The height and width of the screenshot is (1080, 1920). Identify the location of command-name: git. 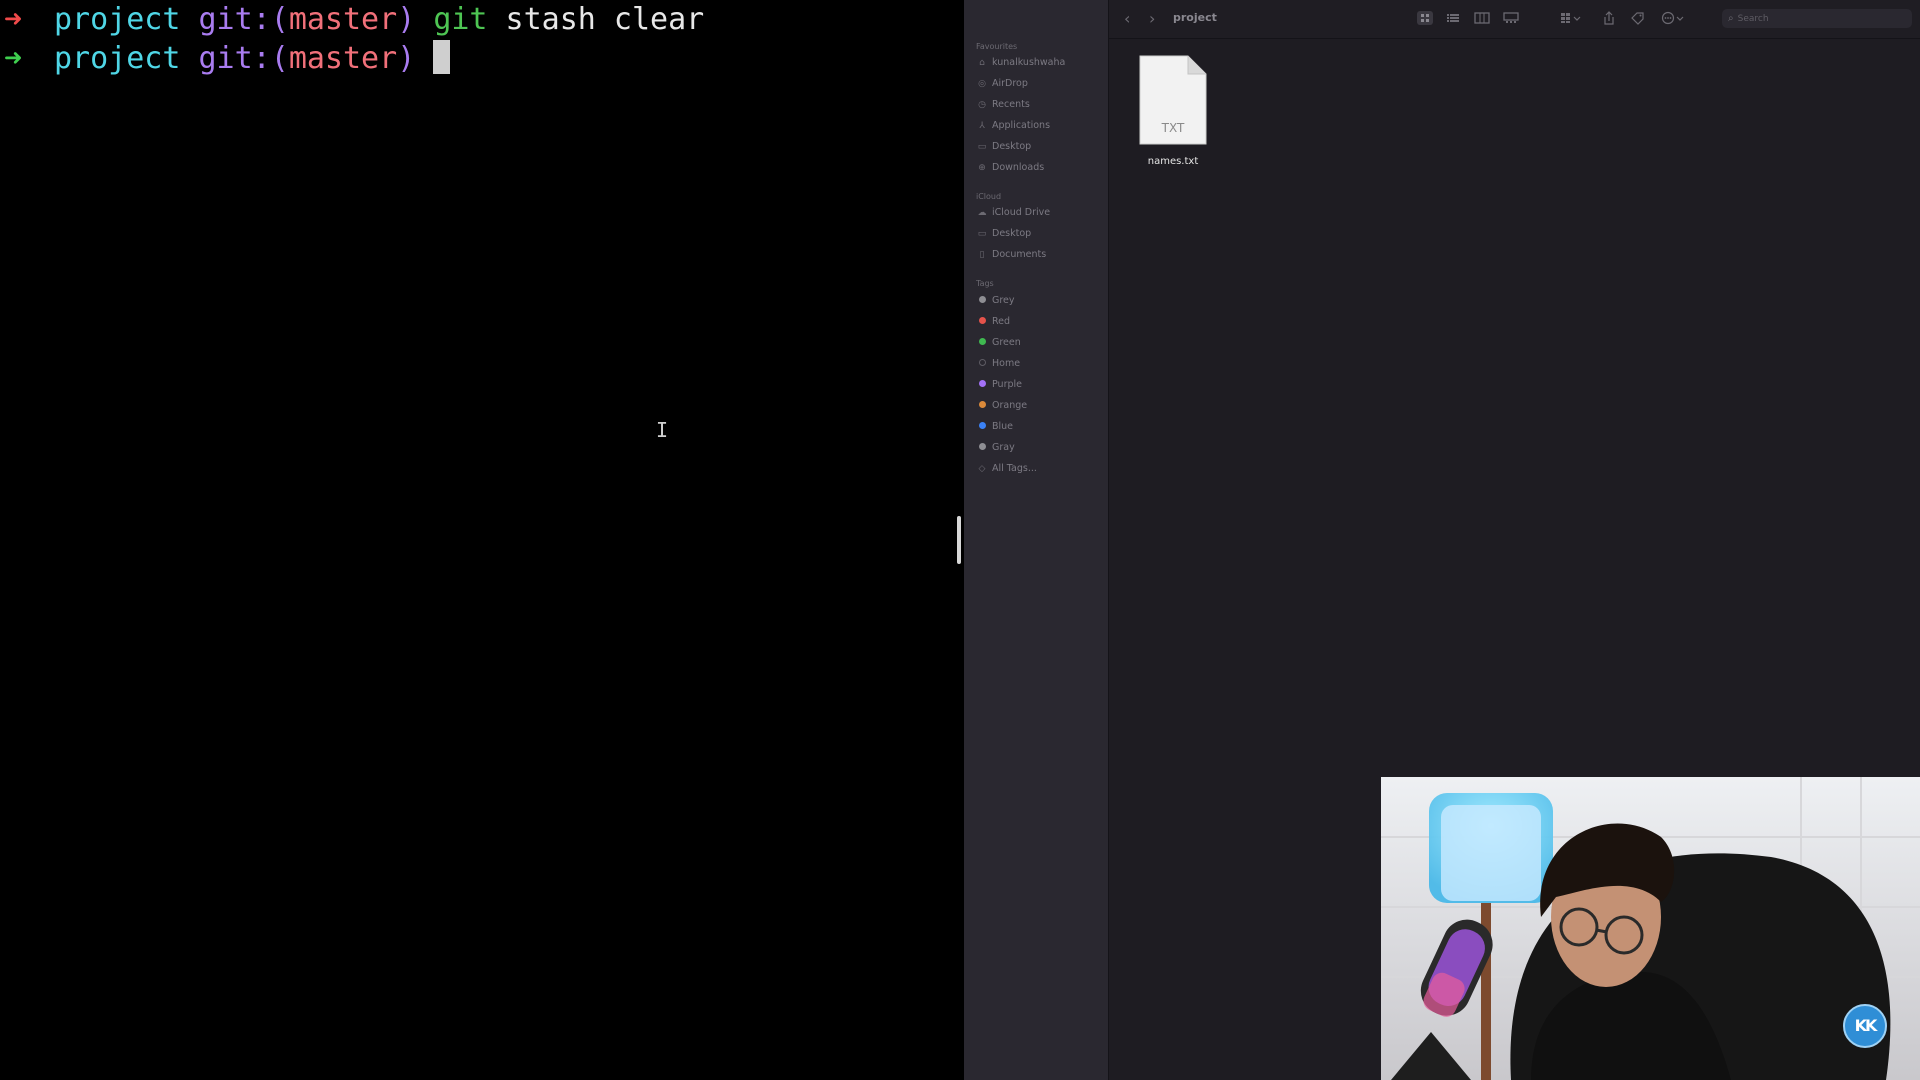
(460, 19).